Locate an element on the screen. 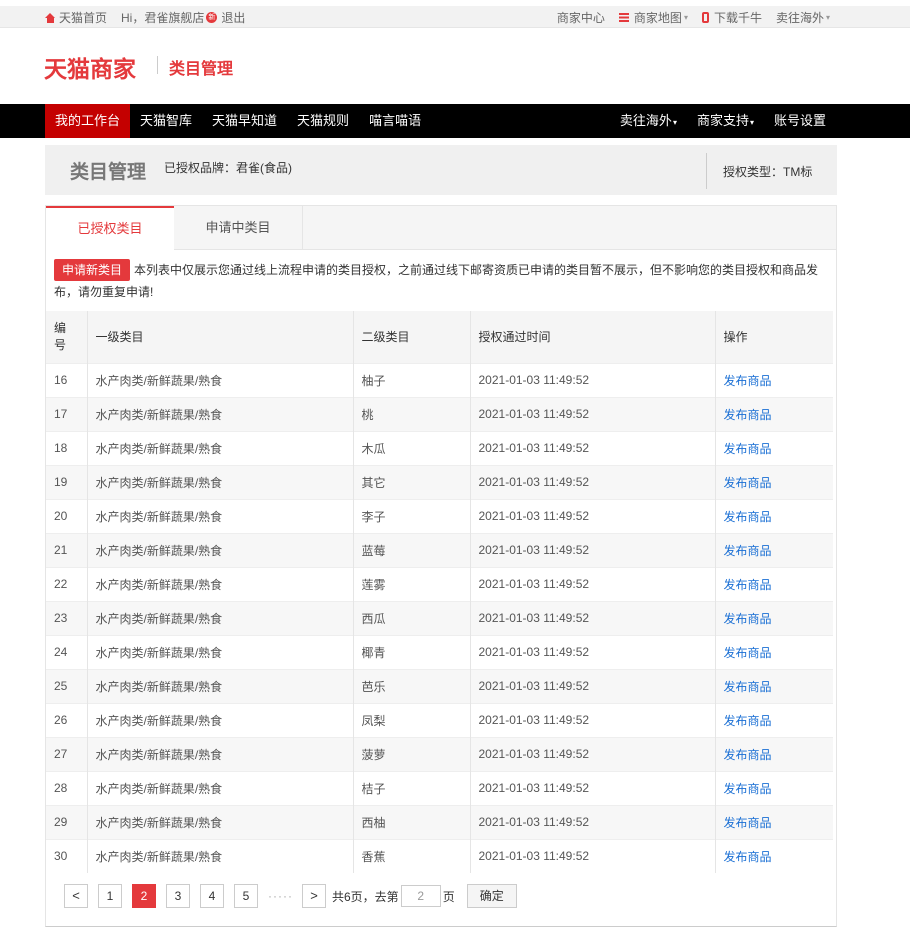  cell-cat2: 椰青 is located at coordinates (412, 651).